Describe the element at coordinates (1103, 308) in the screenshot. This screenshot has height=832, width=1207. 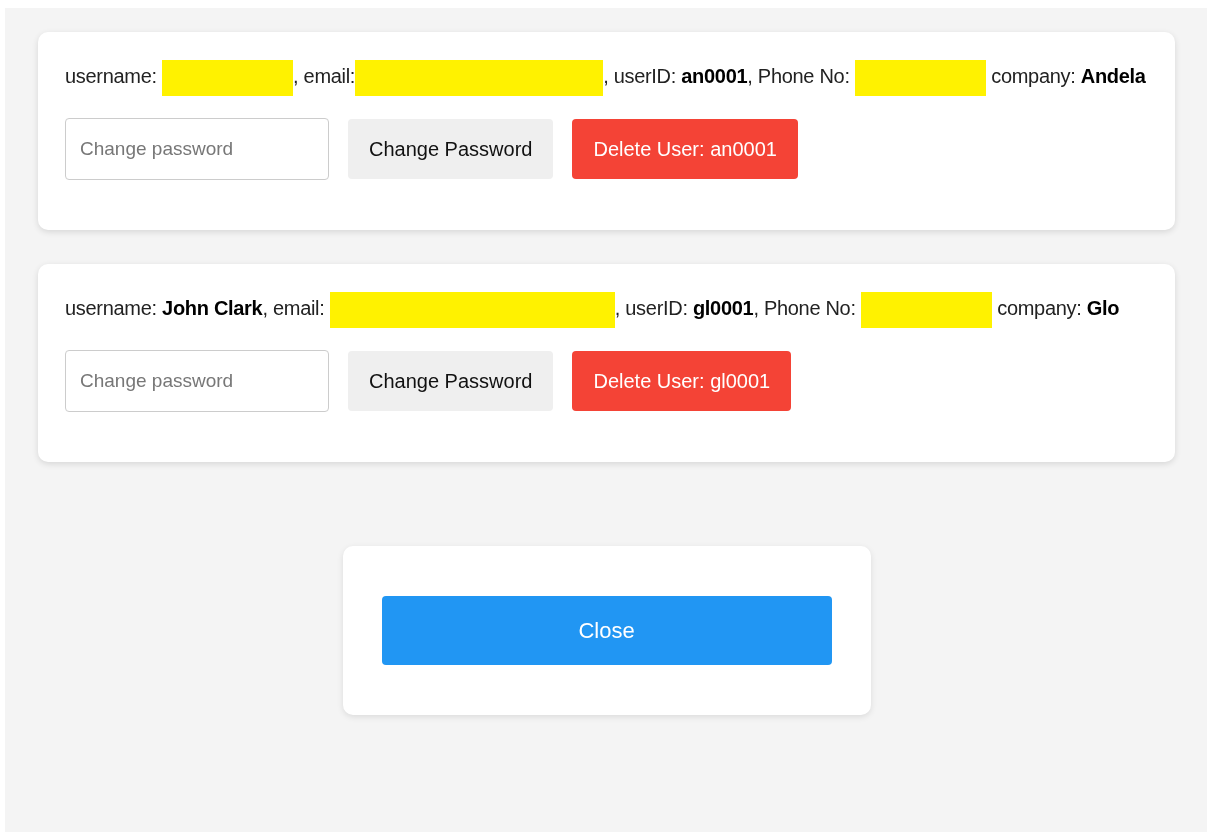
I see `user-info-value: Glo` at that location.